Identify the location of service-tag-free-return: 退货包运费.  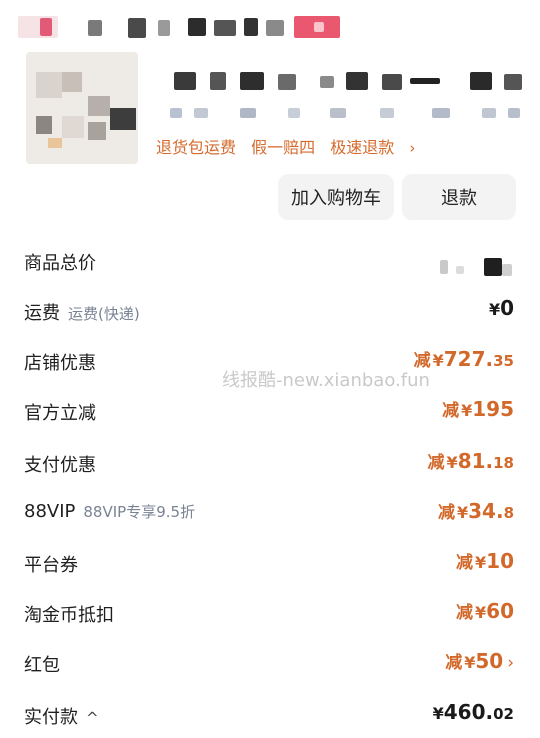
(196, 147).